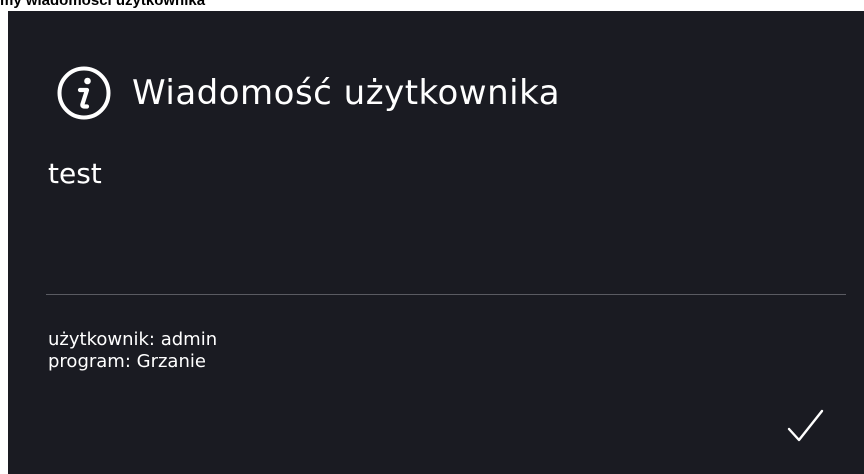 The width and height of the screenshot is (864, 474). Describe the element at coordinates (103, 4) in the screenshot. I see `document-caption: my wiadomości użytkownika` at that location.